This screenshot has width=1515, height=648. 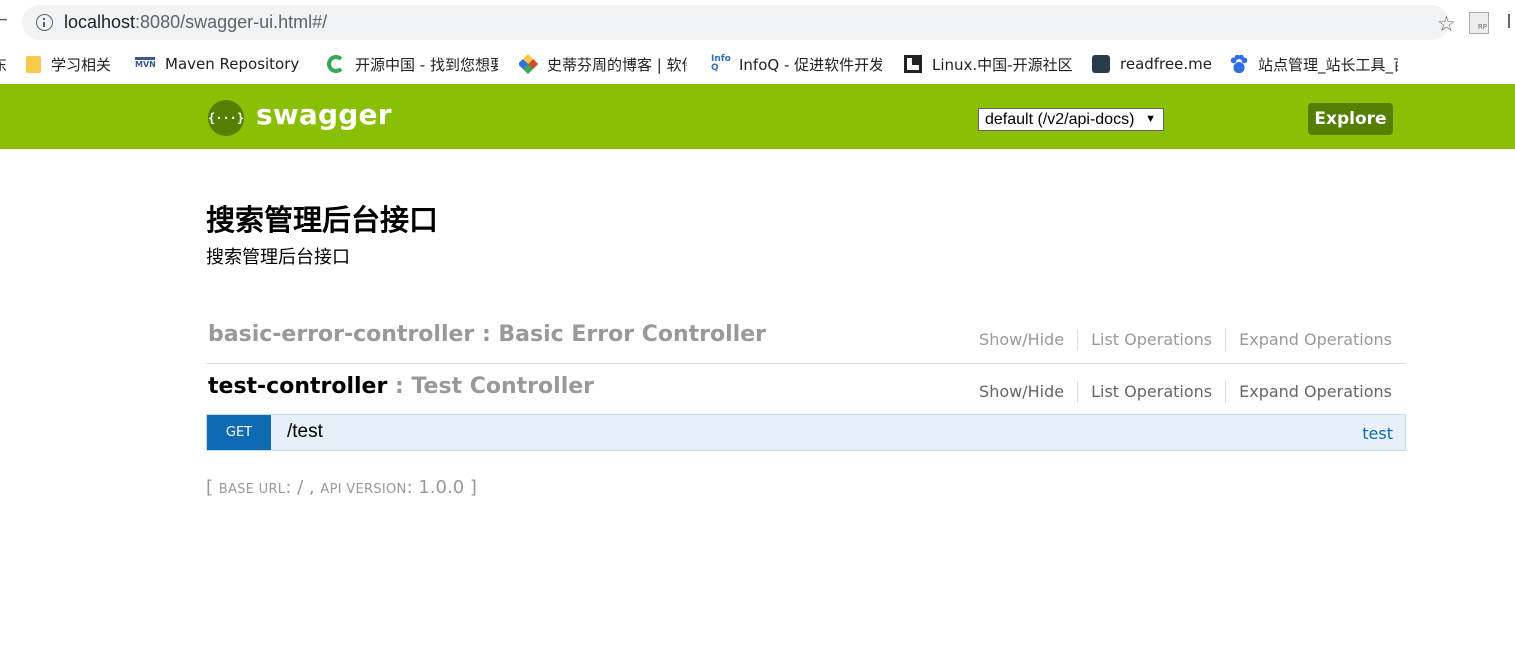 I want to click on operation-path: /test, so click(x=305, y=432).